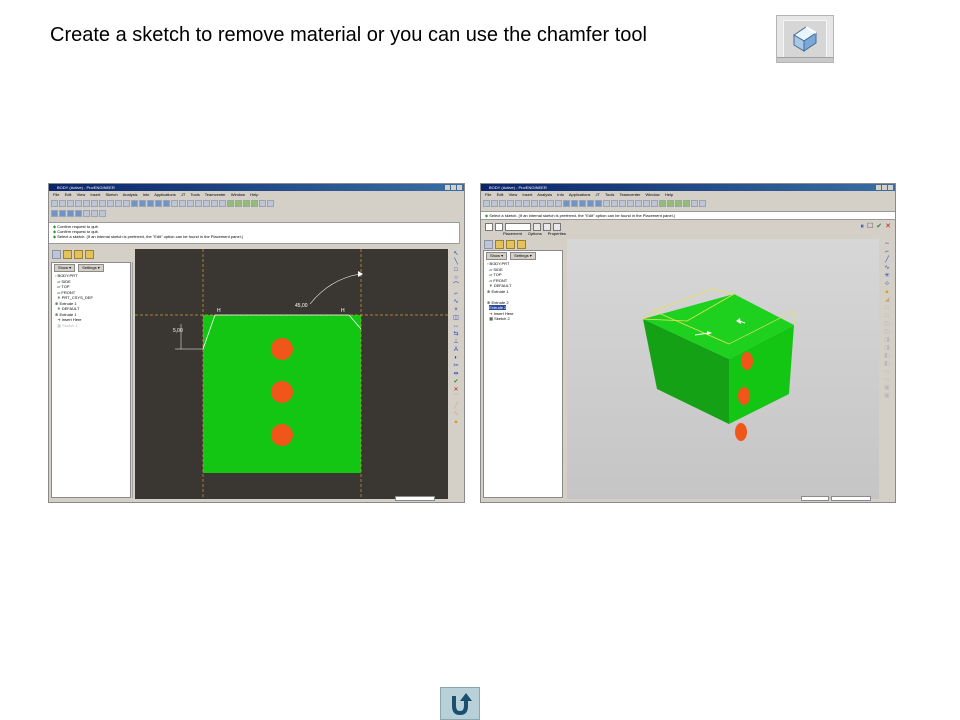  I want to click on pause-icon: ⏸, so click(862, 226).